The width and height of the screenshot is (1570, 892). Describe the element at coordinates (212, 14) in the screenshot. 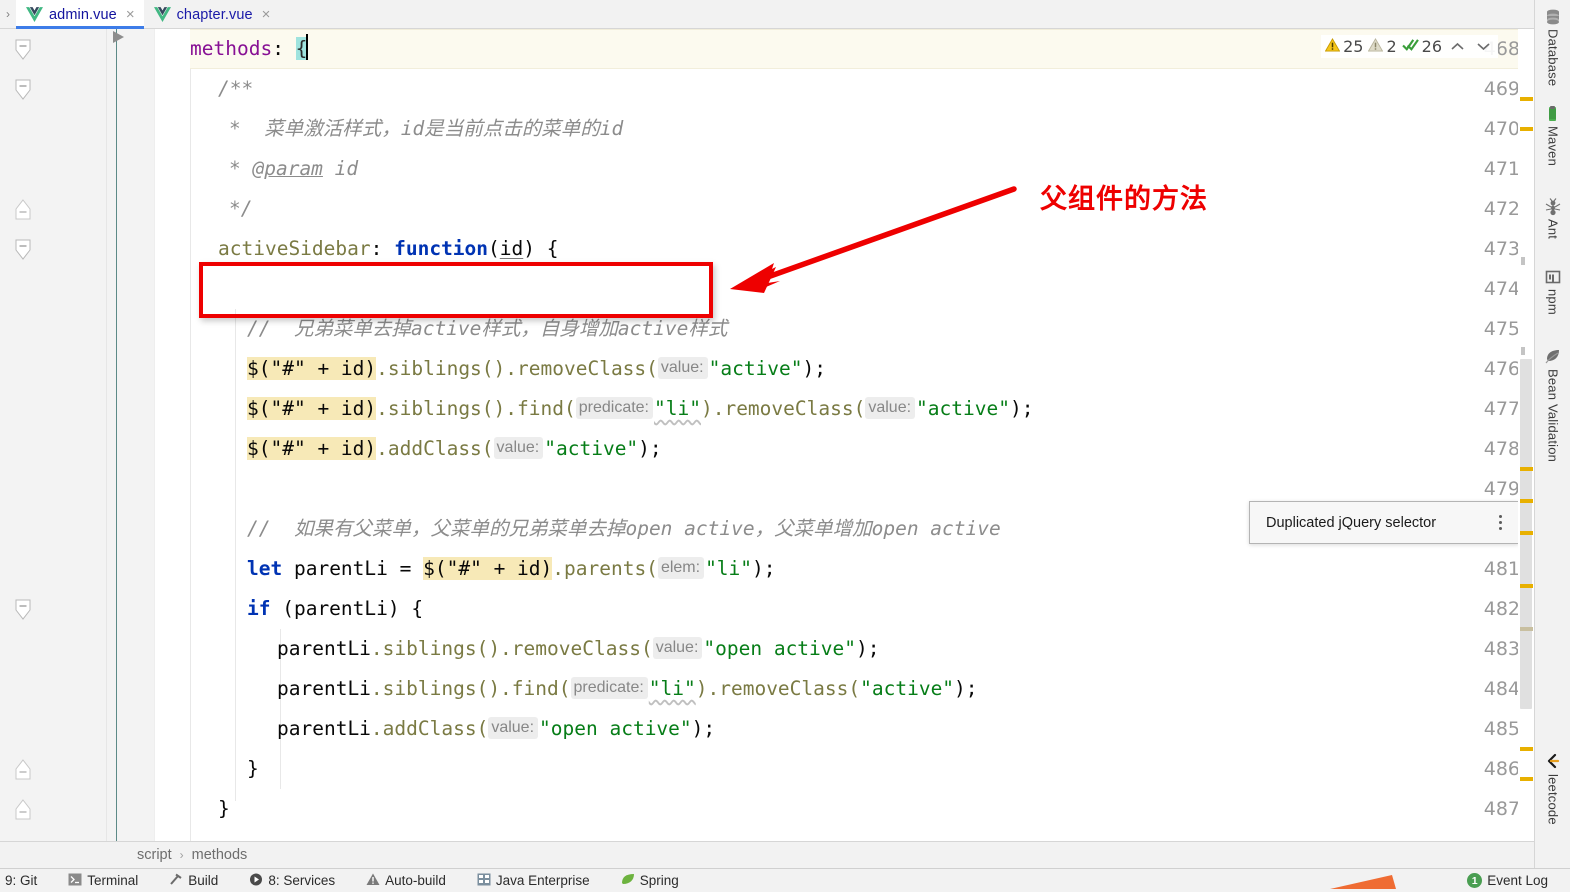

I see `tab-chapter-vue: chapter.vue ×` at that location.